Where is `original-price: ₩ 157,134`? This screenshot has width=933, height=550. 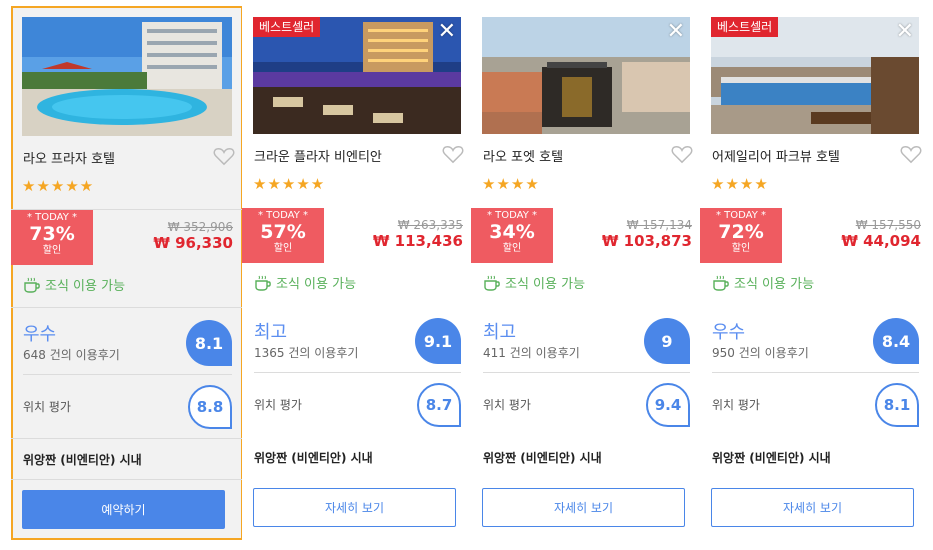
original-price: ₩ 157,134 is located at coordinates (659, 225).